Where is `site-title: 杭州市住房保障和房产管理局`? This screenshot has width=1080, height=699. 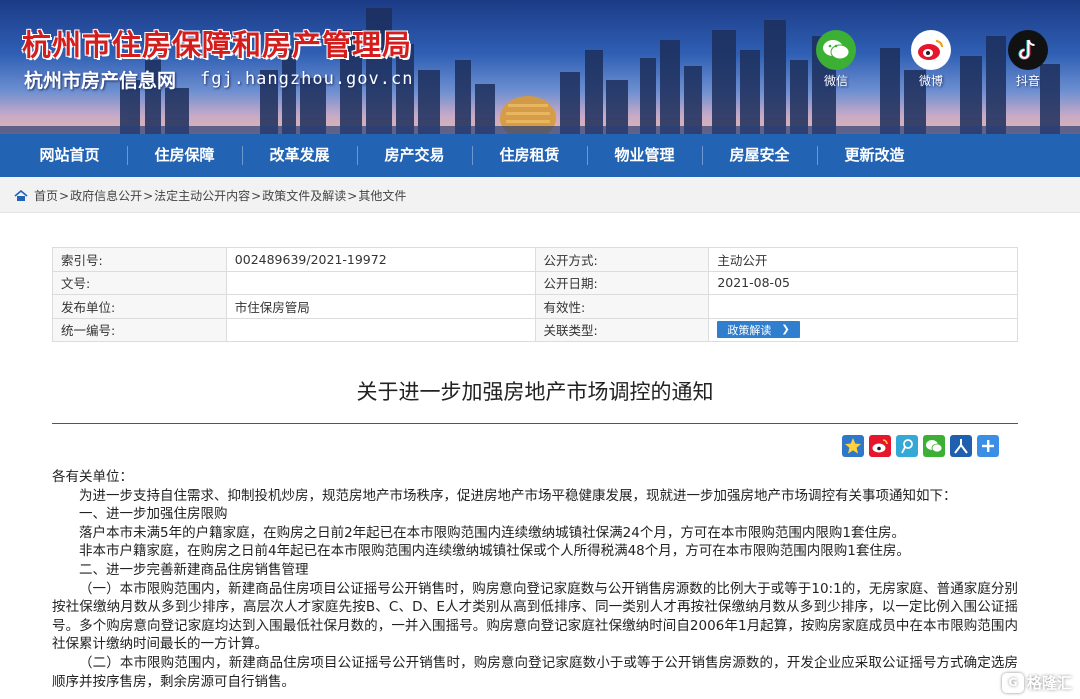 site-title: 杭州市住房保障和房产管理局 is located at coordinates (217, 43).